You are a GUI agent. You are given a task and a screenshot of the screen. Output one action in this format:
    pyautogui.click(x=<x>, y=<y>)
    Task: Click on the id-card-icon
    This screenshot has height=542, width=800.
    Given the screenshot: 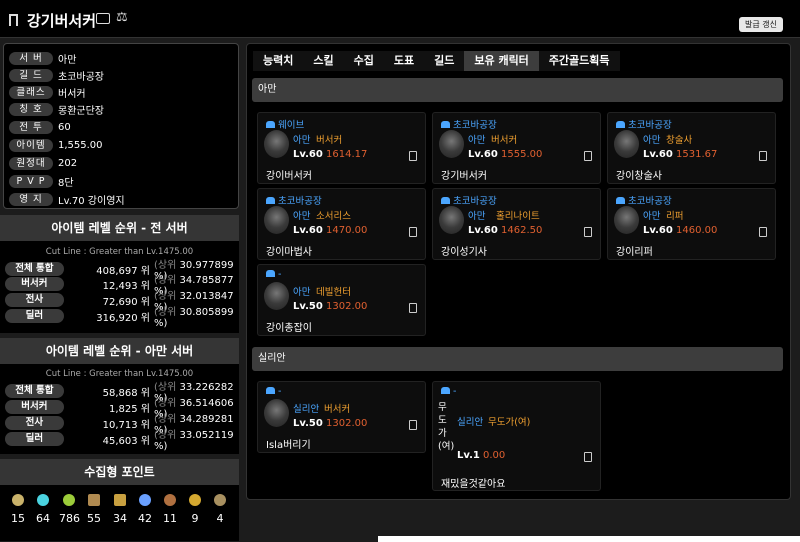 What is the action you would take?
    pyautogui.click(x=103, y=18)
    